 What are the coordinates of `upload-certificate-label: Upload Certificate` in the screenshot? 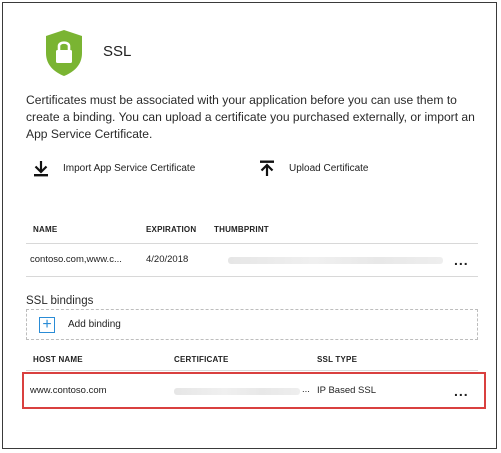 It's located at (329, 168).